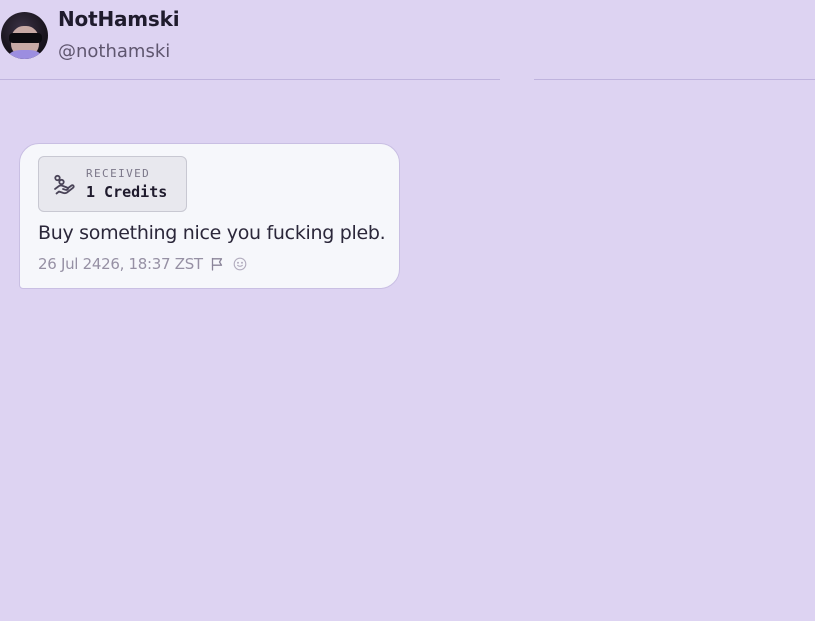 Image resolution: width=815 pixels, height=621 pixels. What do you see at coordinates (127, 192) in the screenshot?
I see `credit-amount: 1 Credits` at bounding box center [127, 192].